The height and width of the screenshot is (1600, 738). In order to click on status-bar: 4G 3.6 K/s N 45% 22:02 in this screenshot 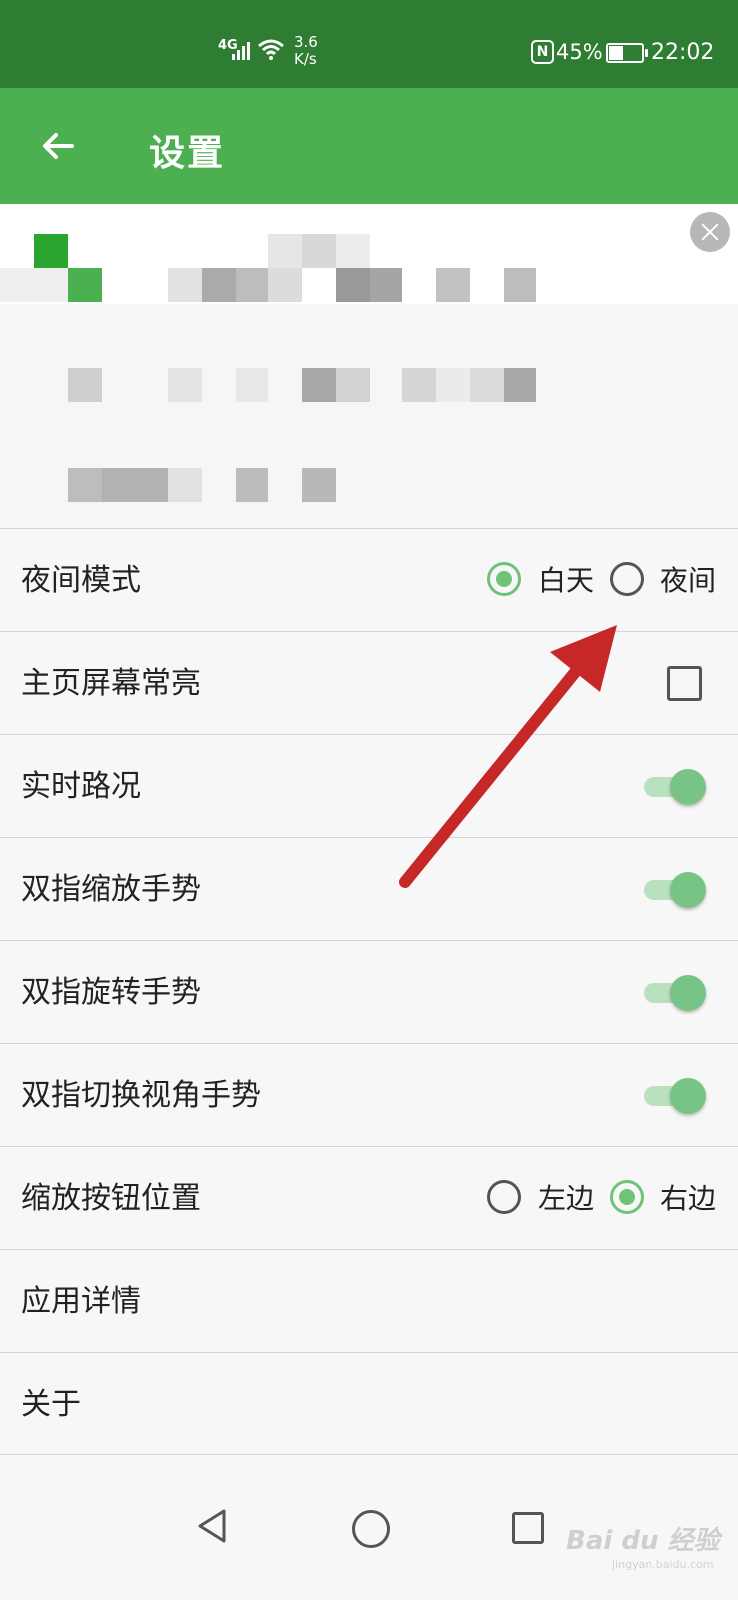, I will do `click(369, 44)`.